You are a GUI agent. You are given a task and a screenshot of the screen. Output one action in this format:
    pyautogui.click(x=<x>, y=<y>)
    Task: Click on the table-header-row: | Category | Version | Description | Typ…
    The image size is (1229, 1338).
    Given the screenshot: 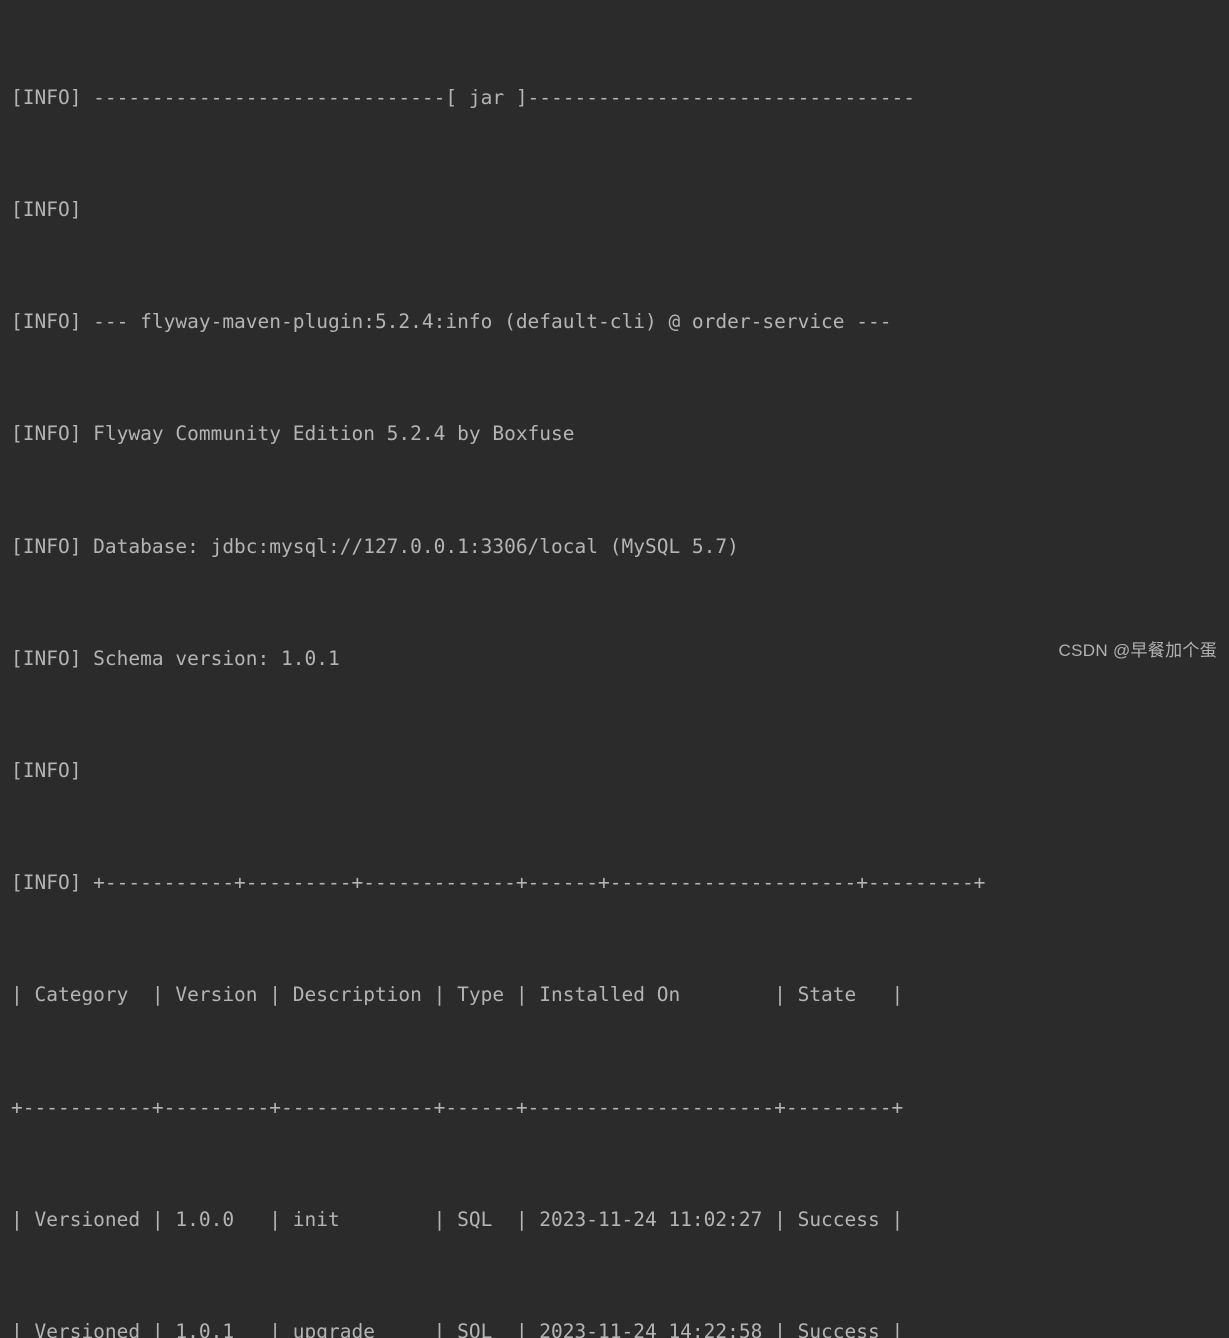 What is the action you would take?
    pyautogui.click(x=457, y=995)
    